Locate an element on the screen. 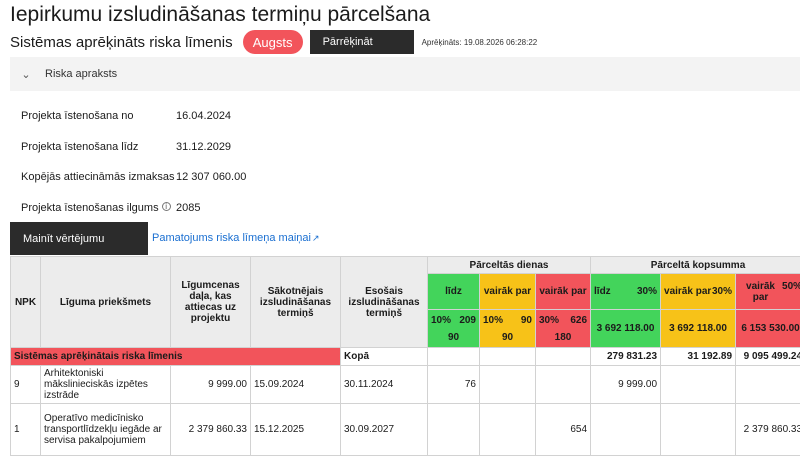 This screenshot has height=456, width=800. row-current-term: 30.09.2027 is located at coordinates (384, 429).